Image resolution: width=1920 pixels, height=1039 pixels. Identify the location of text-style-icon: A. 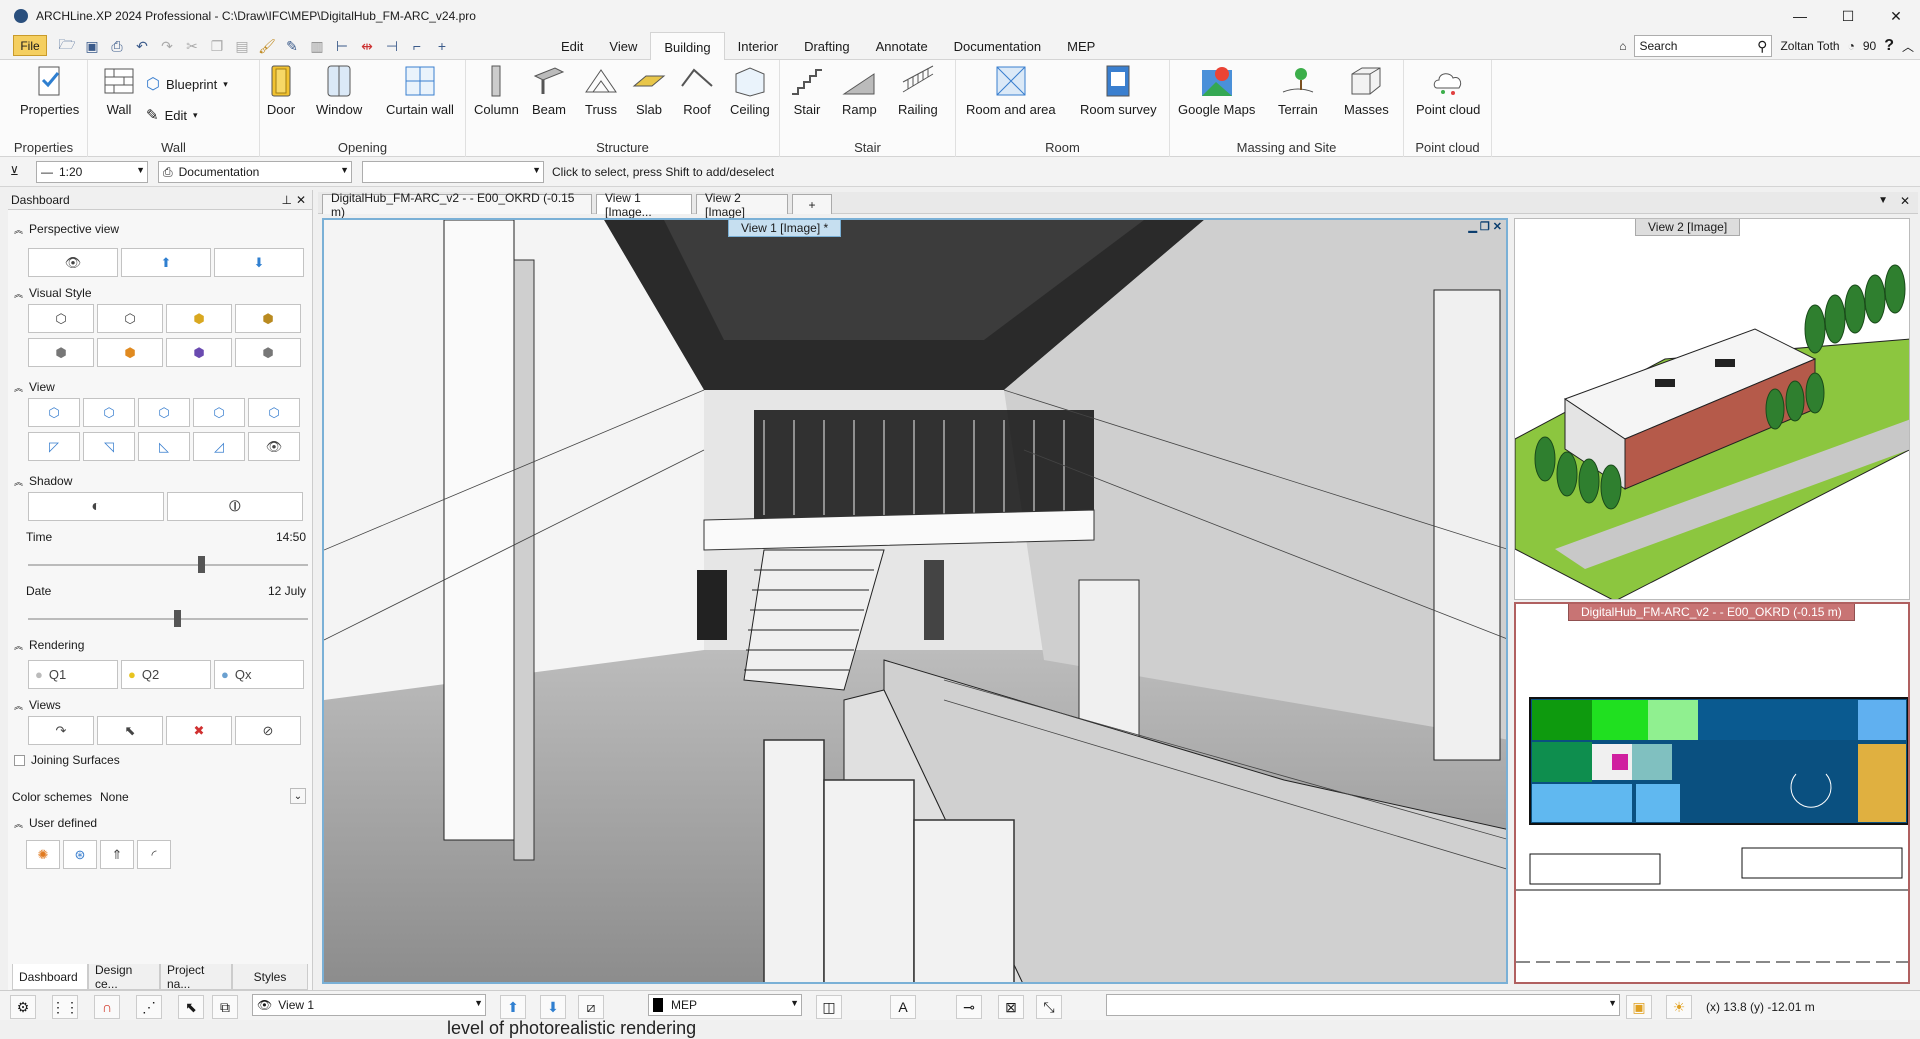
(903, 1007).